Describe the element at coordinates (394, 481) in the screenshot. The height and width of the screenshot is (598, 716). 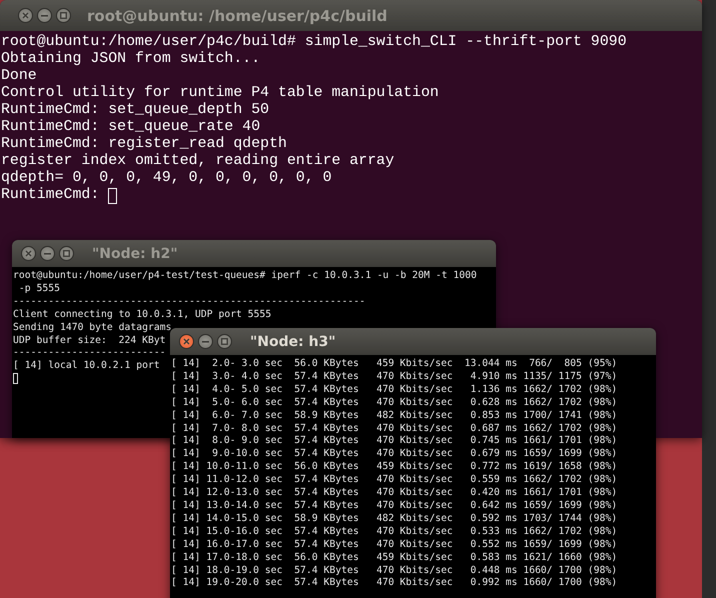
I see `terminal-line: [ 14] 11.0-12.0 sec 57.4 KBytes 470 Kbits/sec 0.559 ms 1662/ 1702 (98%)` at that location.